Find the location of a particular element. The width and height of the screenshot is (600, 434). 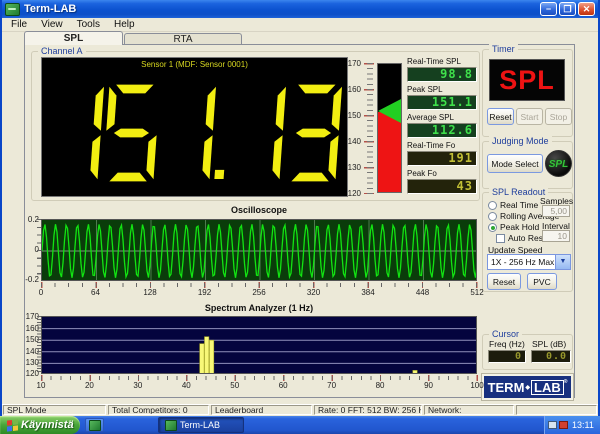

tray-clock: 13:11 is located at coordinates (583, 425).